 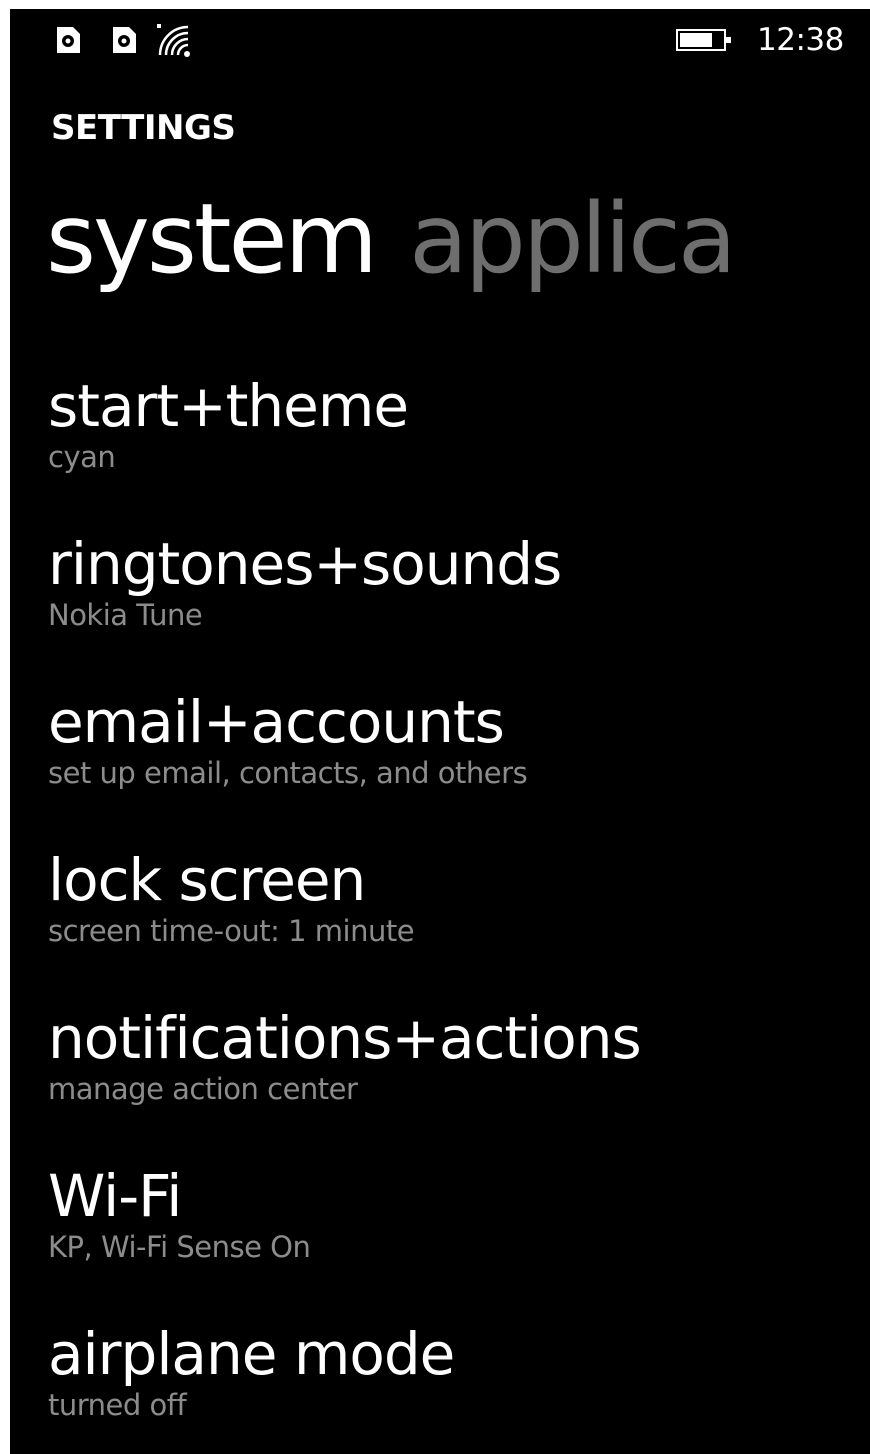 What do you see at coordinates (573, 239) in the screenshot?
I see `pivot-tab-applications: applica` at bounding box center [573, 239].